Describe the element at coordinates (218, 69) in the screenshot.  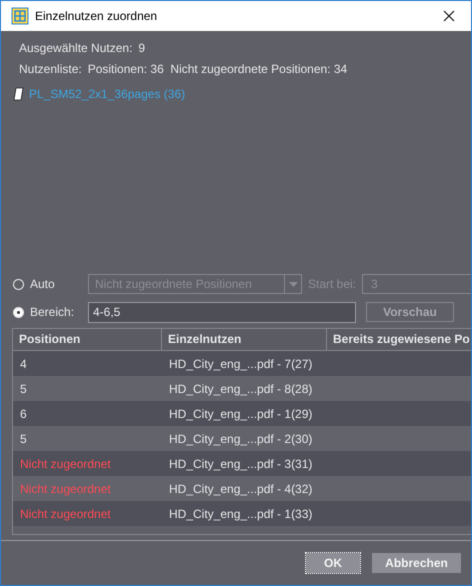
I see `info-value: Positionen: 36 Nicht zugeordnete Positionen: 34` at that location.